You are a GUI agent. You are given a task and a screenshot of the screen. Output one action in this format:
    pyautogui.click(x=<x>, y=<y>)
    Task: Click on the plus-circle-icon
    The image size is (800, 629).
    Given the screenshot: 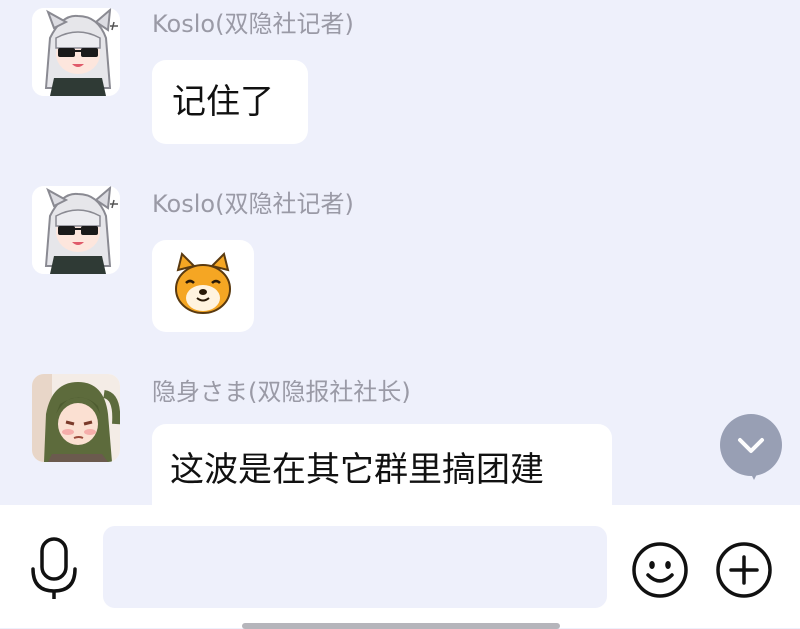 What is the action you would take?
    pyautogui.click(x=744, y=570)
    